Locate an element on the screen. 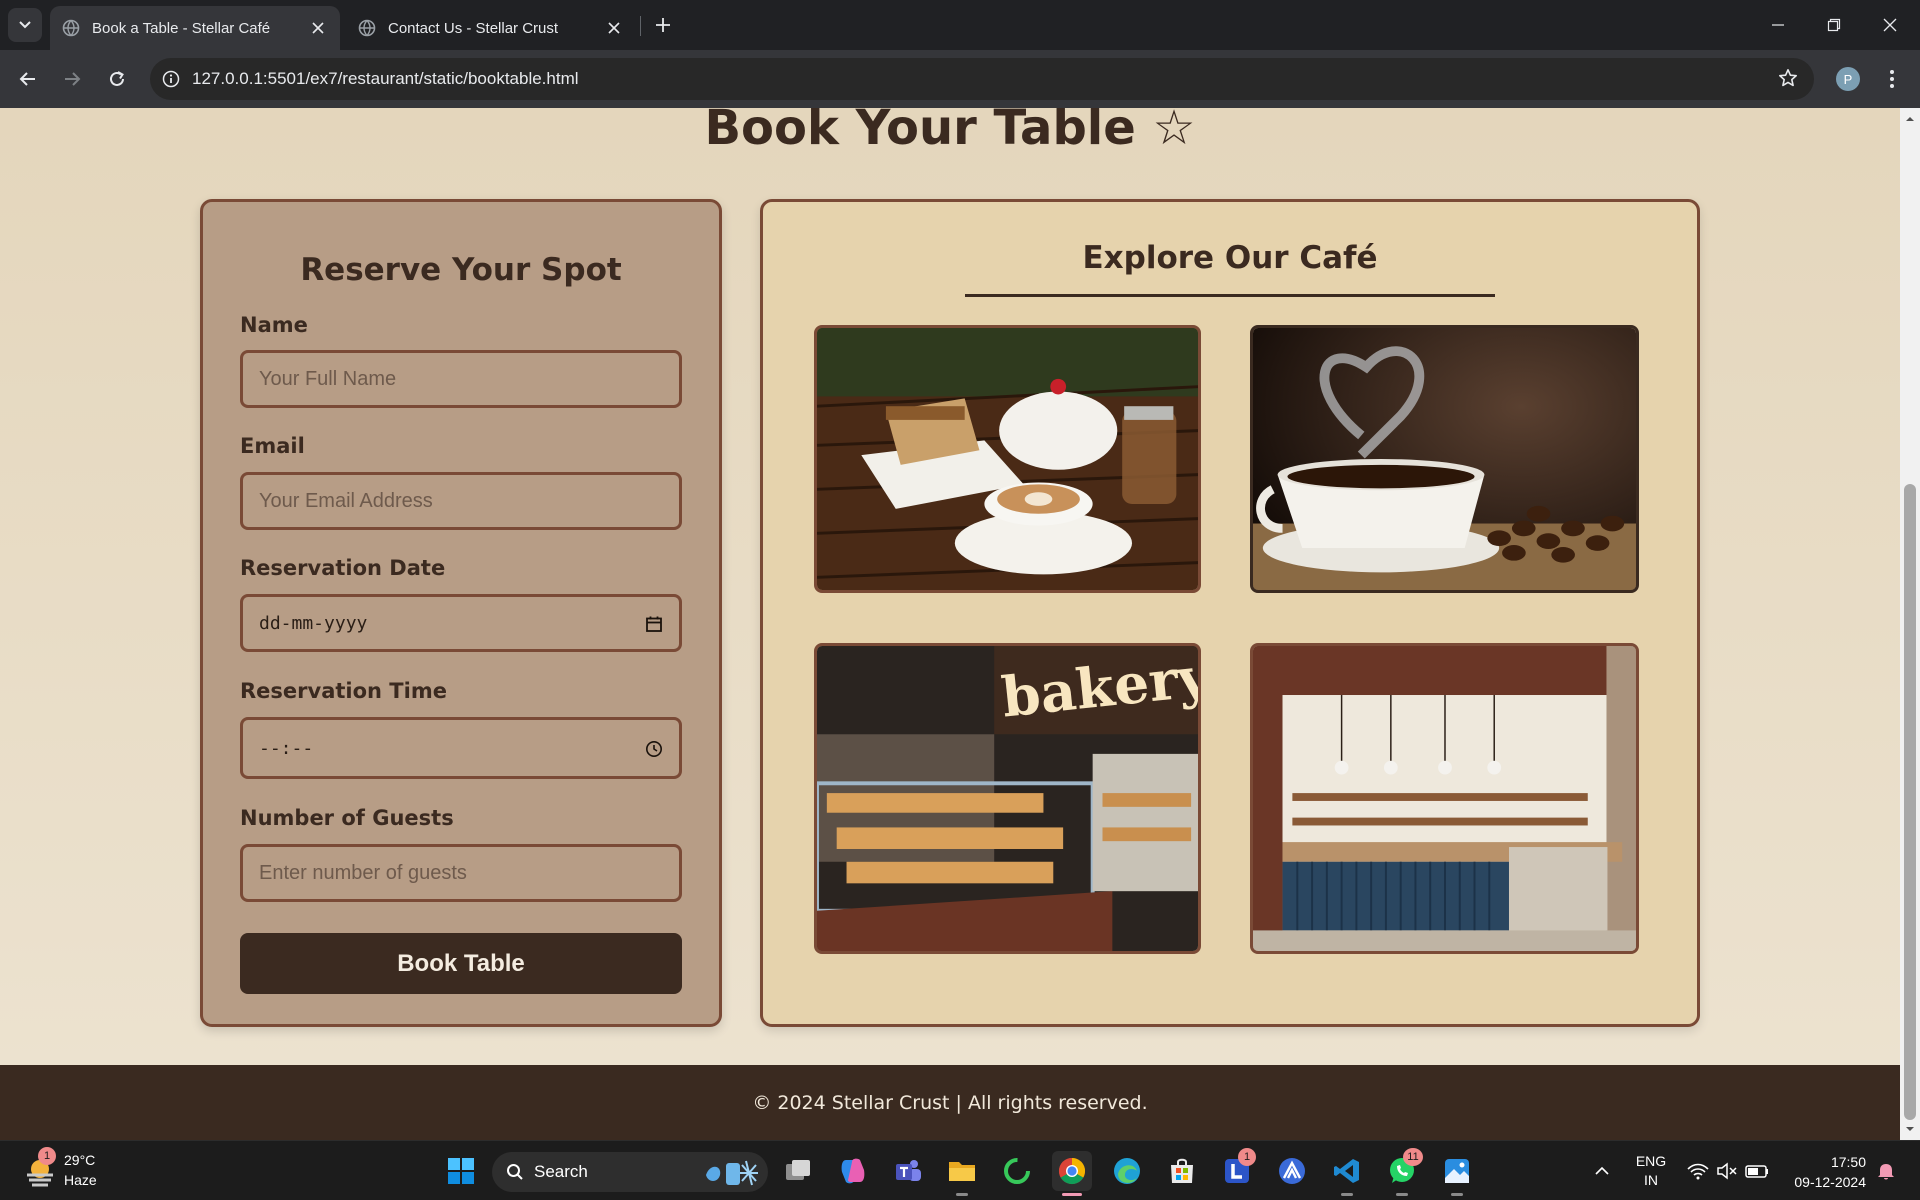 This screenshot has width=1920, height=1200. tab-book-a-table: Book a Table - Stellar Café is located at coordinates (195, 28).